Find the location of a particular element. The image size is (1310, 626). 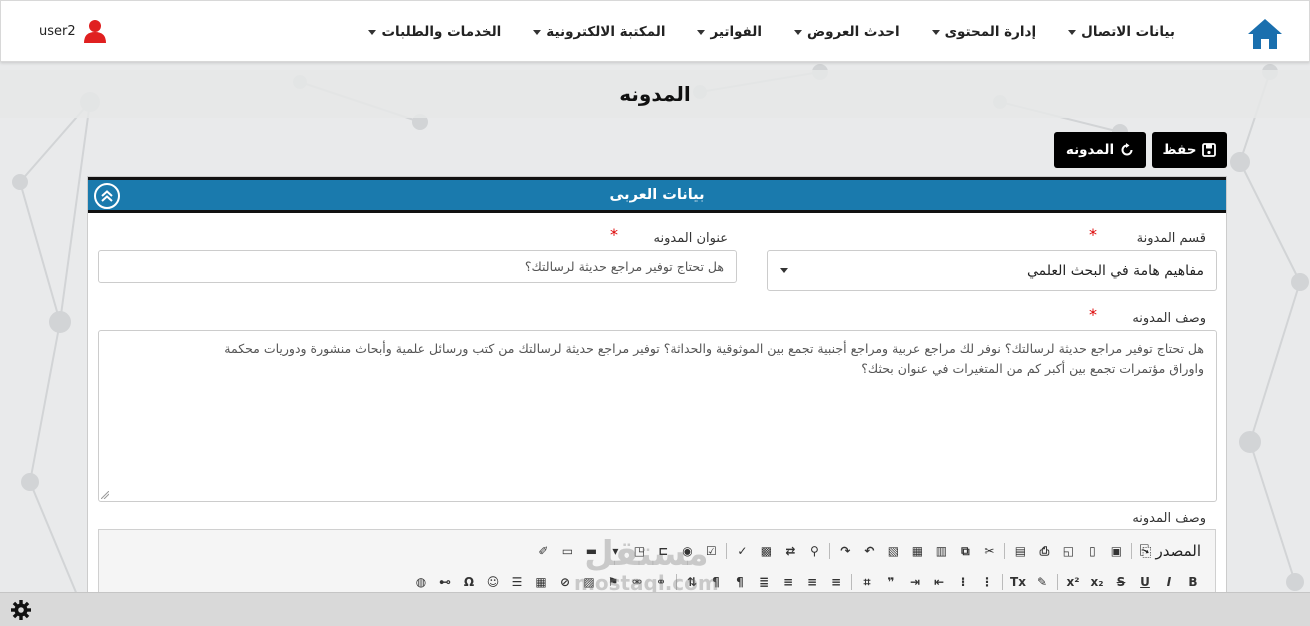

blog-label: المدونه is located at coordinates (1090, 150).